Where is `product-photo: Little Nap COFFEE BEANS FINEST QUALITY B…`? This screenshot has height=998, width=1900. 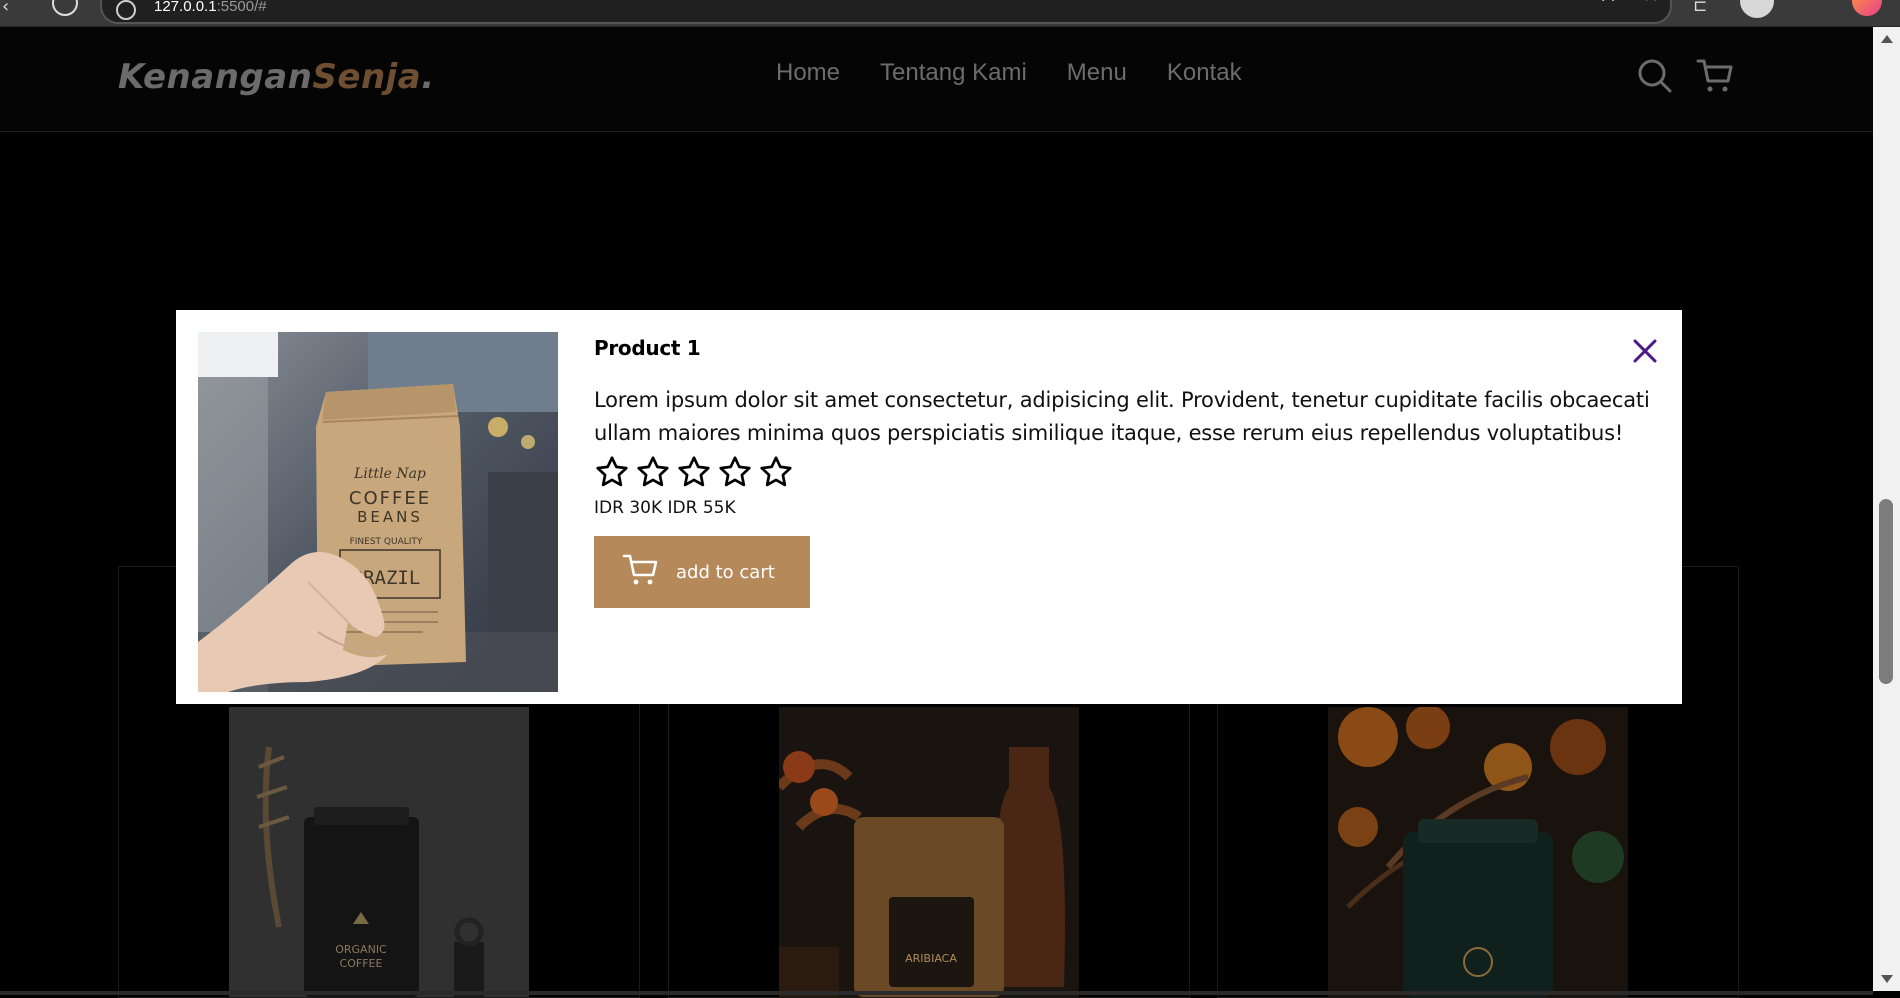 product-photo: Little Nap COFFEE BEANS FINEST QUALITY B… is located at coordinates (378, 512).